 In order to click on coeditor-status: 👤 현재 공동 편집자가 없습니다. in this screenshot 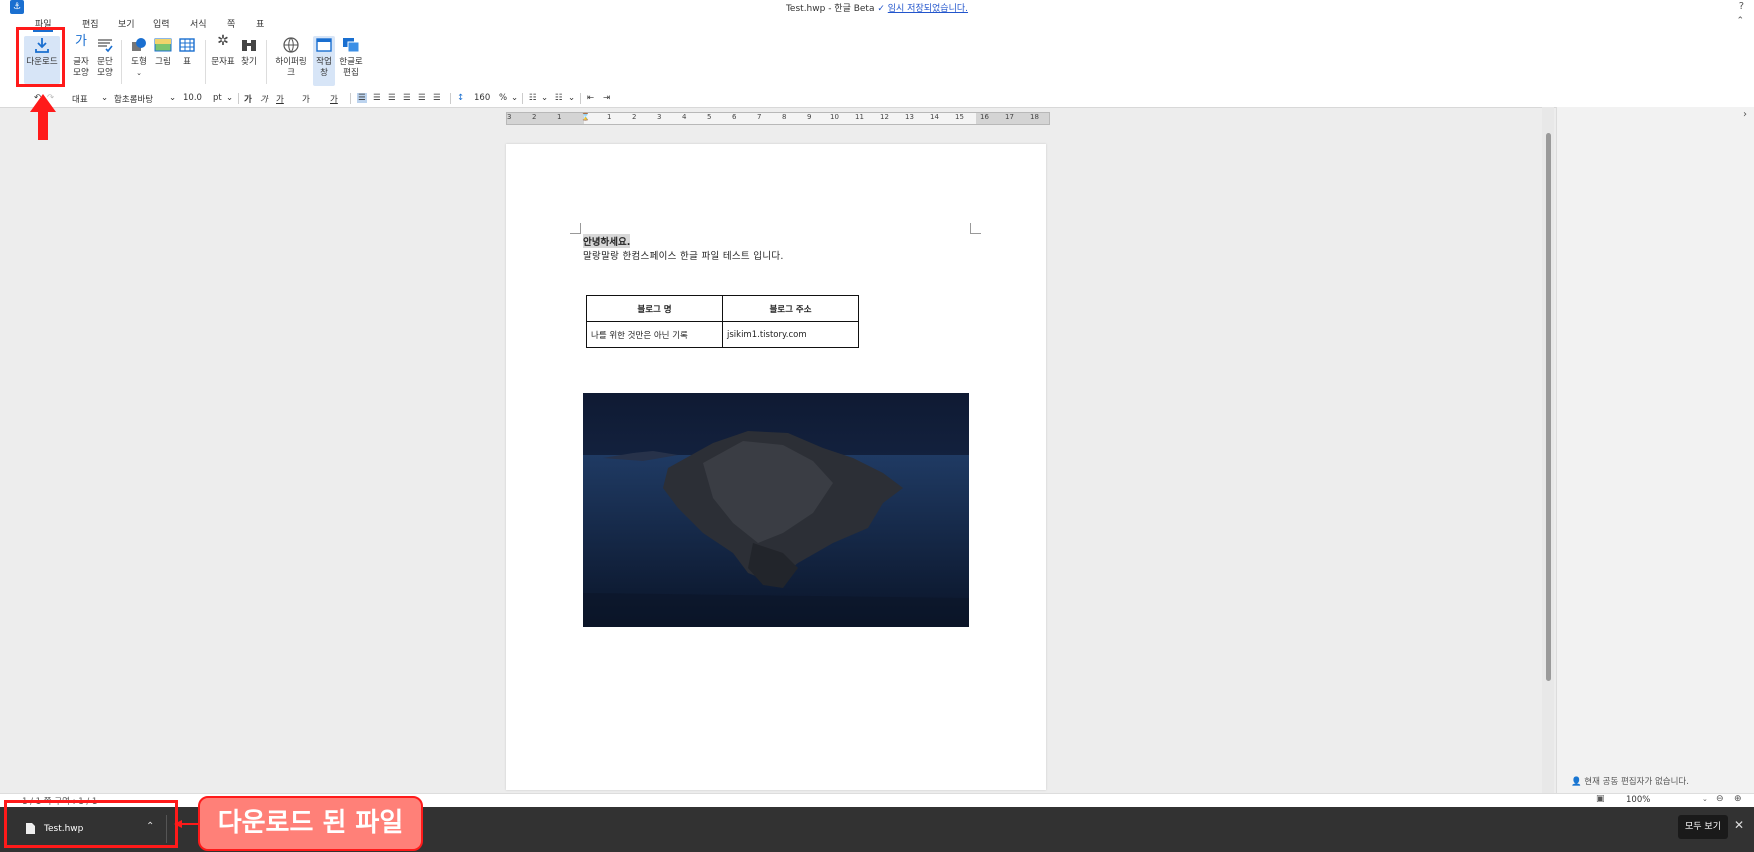, I will do `click(1630, 781)`.